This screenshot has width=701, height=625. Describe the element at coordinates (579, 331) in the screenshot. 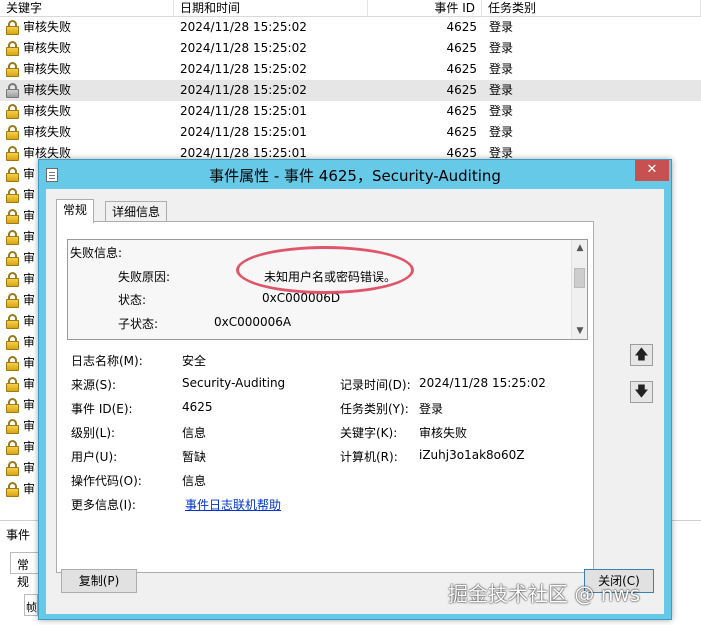

I see `scroll-down-arrow-icon: ▼` at that location.